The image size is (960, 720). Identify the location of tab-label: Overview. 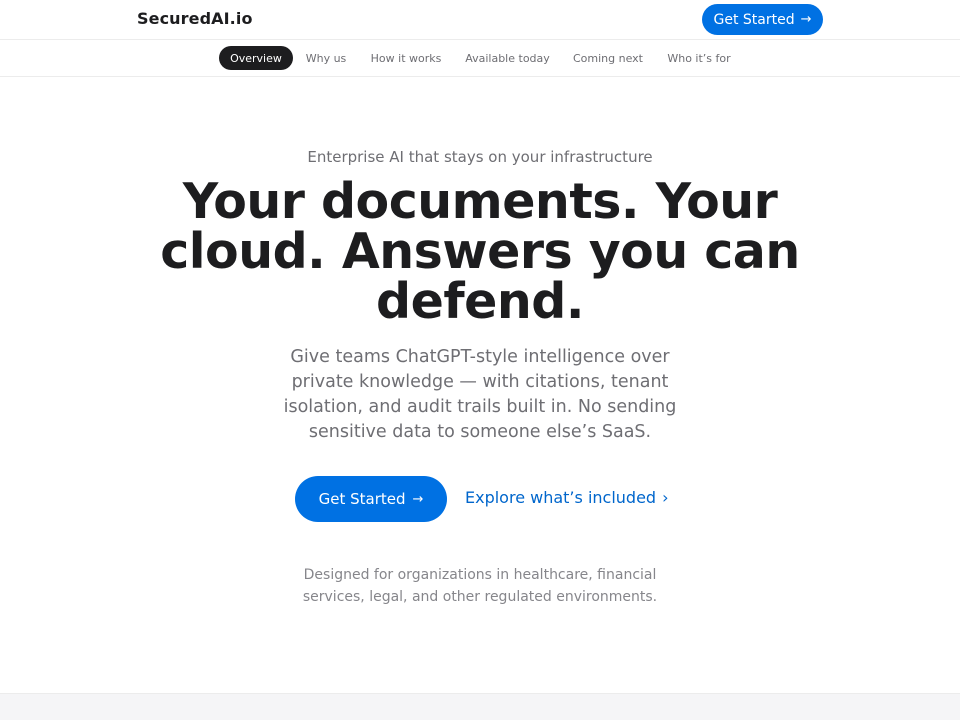
(256, 58).